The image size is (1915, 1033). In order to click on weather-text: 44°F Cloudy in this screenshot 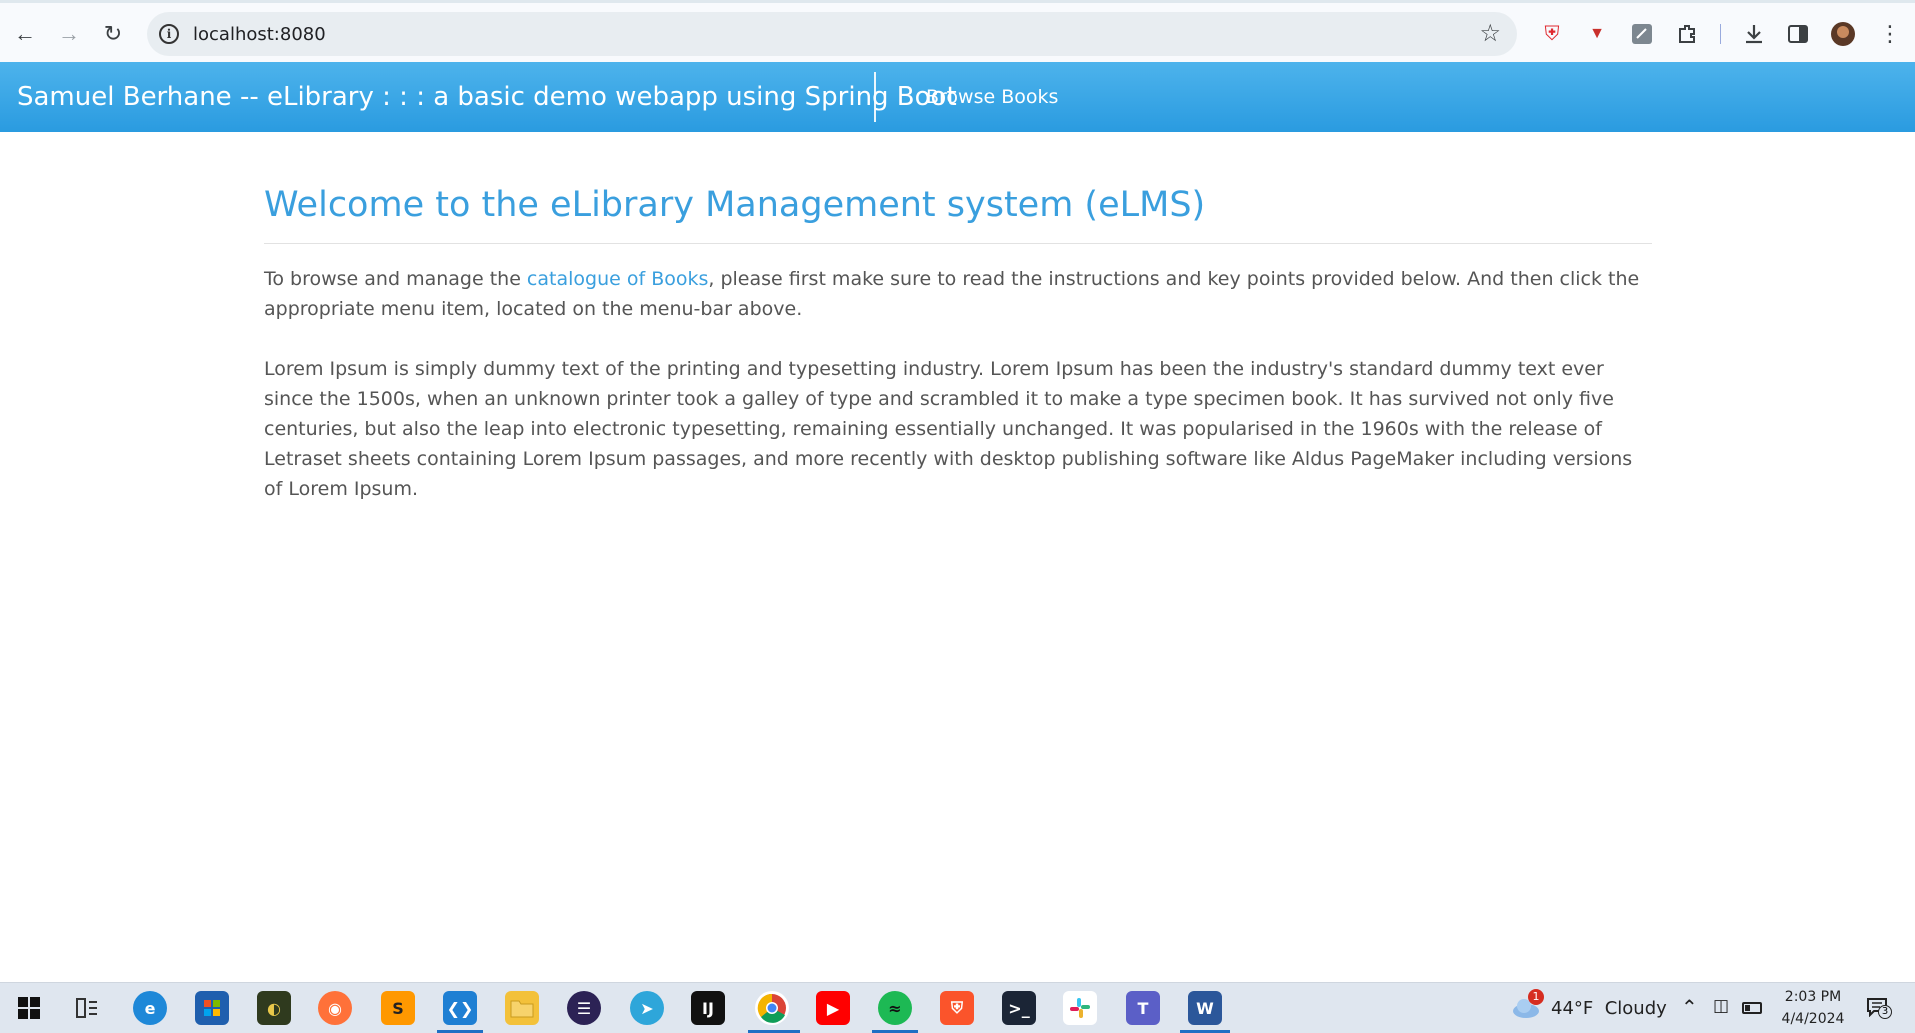, I will do `click(1609, 1008)`.